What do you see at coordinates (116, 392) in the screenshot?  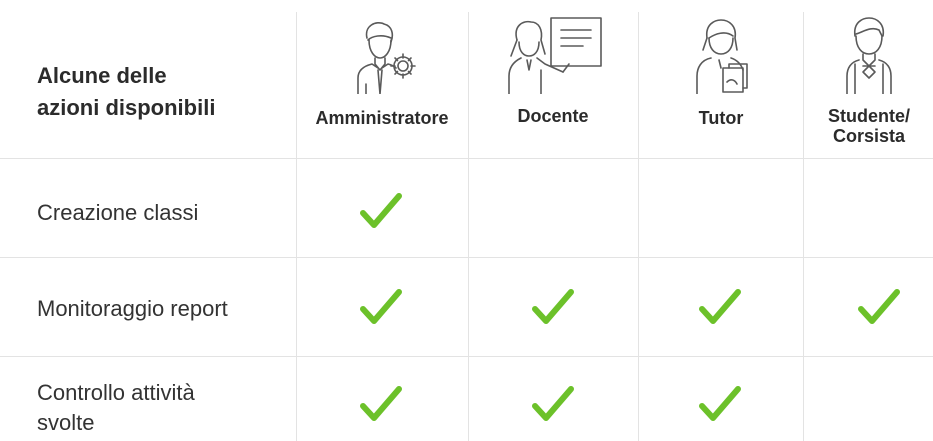 I see `row-label-controllo-attivita-line1: Controllo attività` at bounding box center [116, 392].